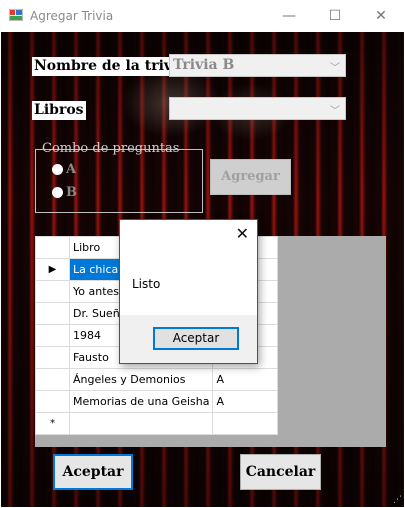  I want to click on new-row: *, so click(157, 423).